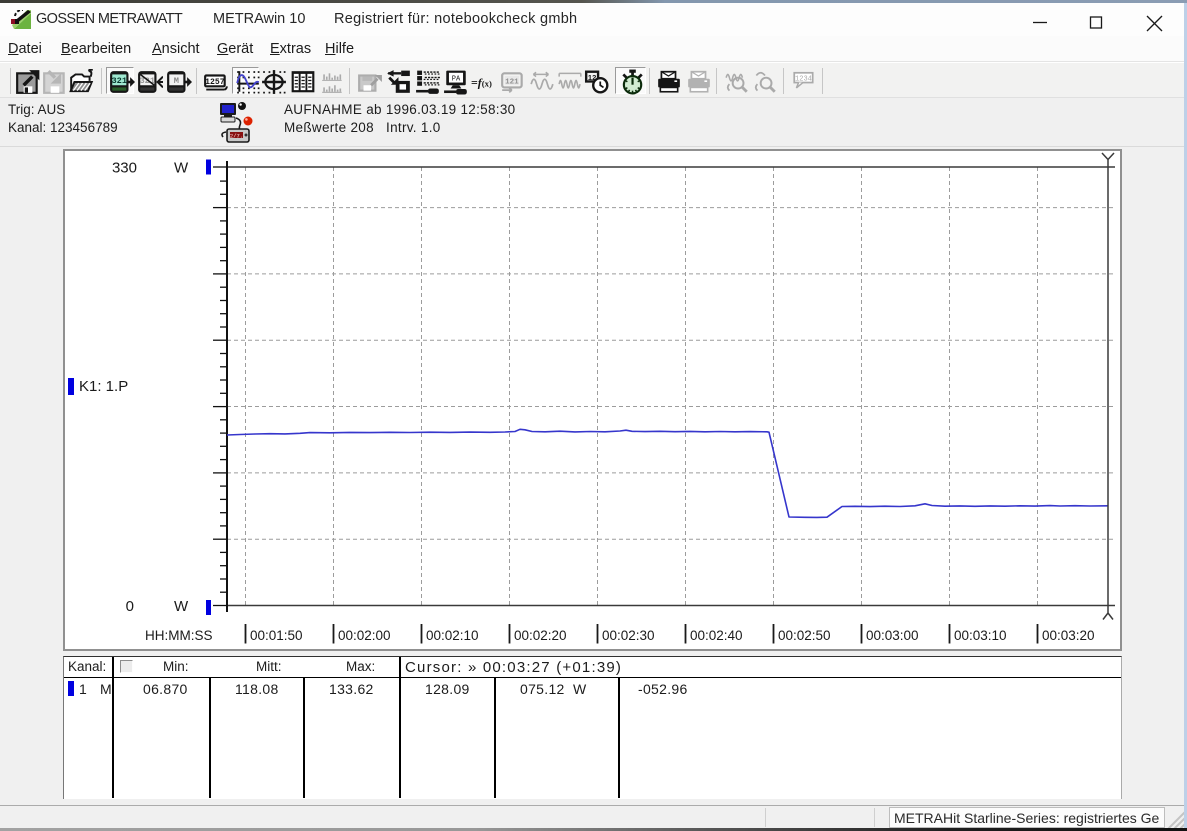  Describe the element at coordinates (804, 635) in the screenshot. I see `svg-text: 00:02:50` at that location.